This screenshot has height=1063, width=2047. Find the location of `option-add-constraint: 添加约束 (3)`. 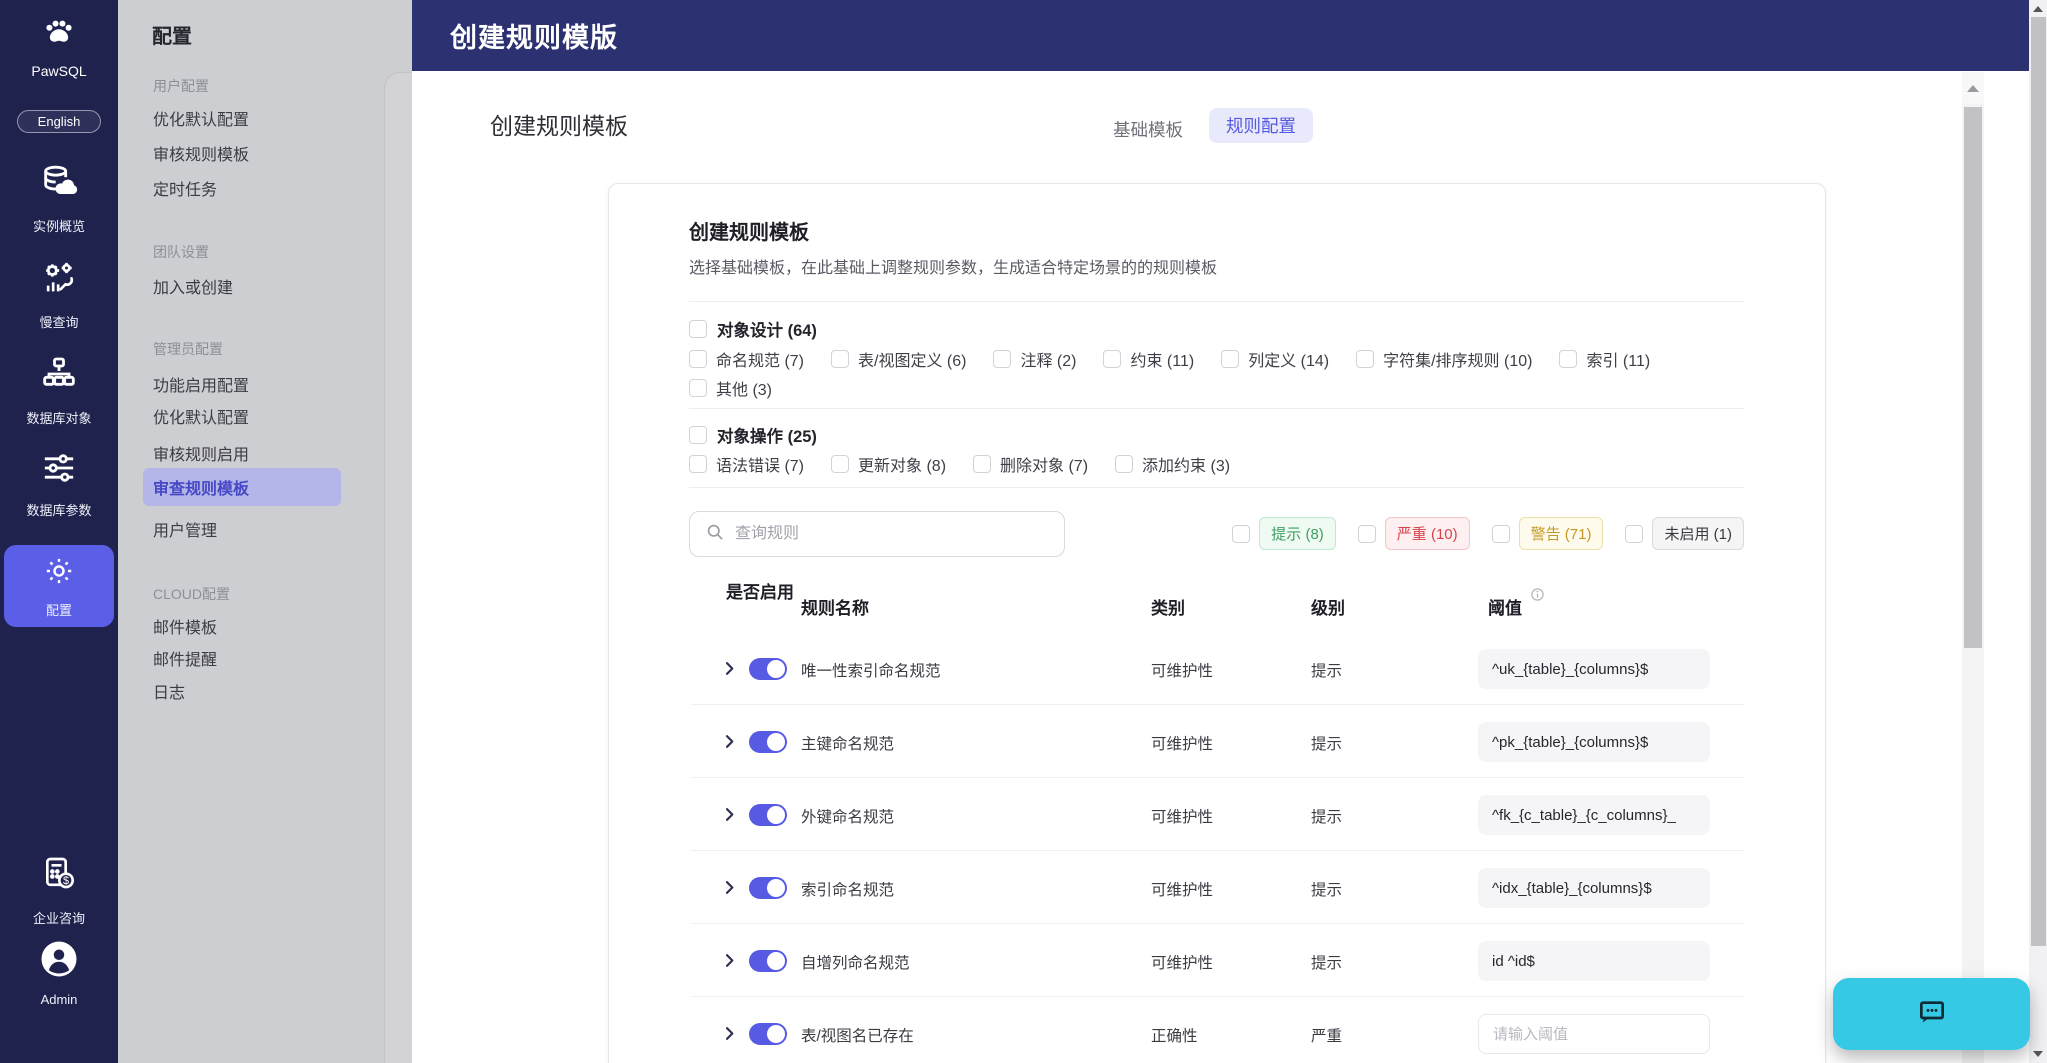

option-add-constraint: 添加约束 (3) is located at coordinates (1172, 464).